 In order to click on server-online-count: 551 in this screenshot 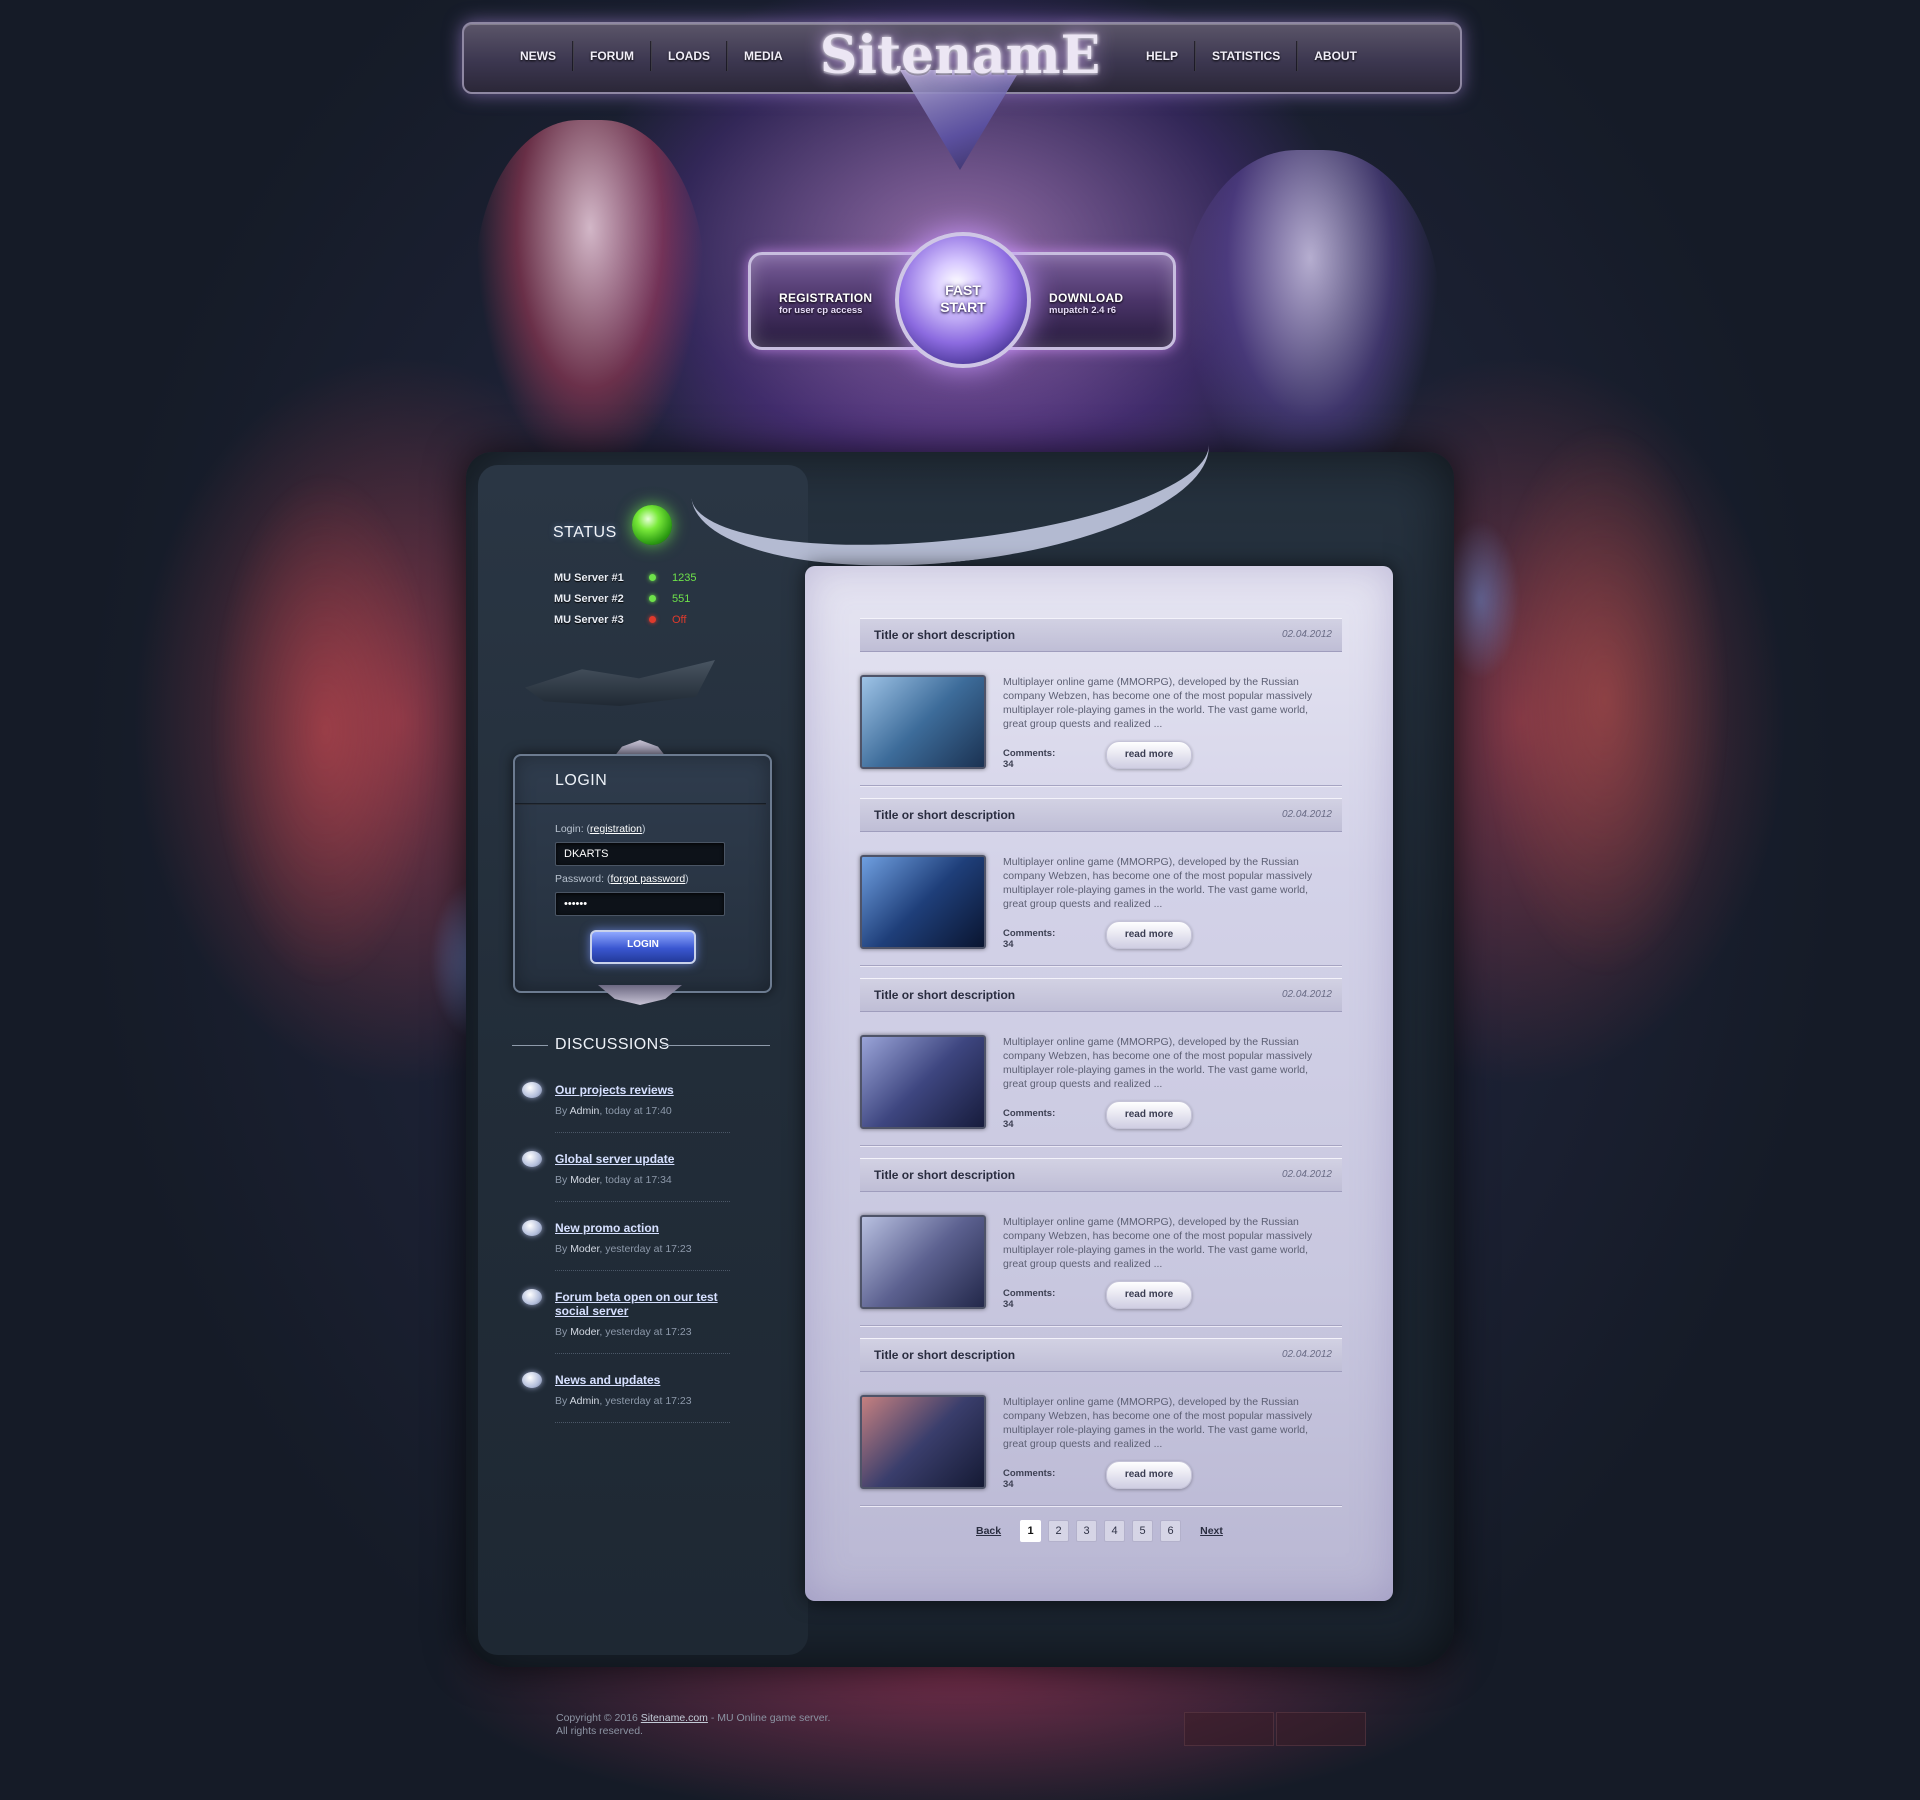, I will do `click(681, 598)`.